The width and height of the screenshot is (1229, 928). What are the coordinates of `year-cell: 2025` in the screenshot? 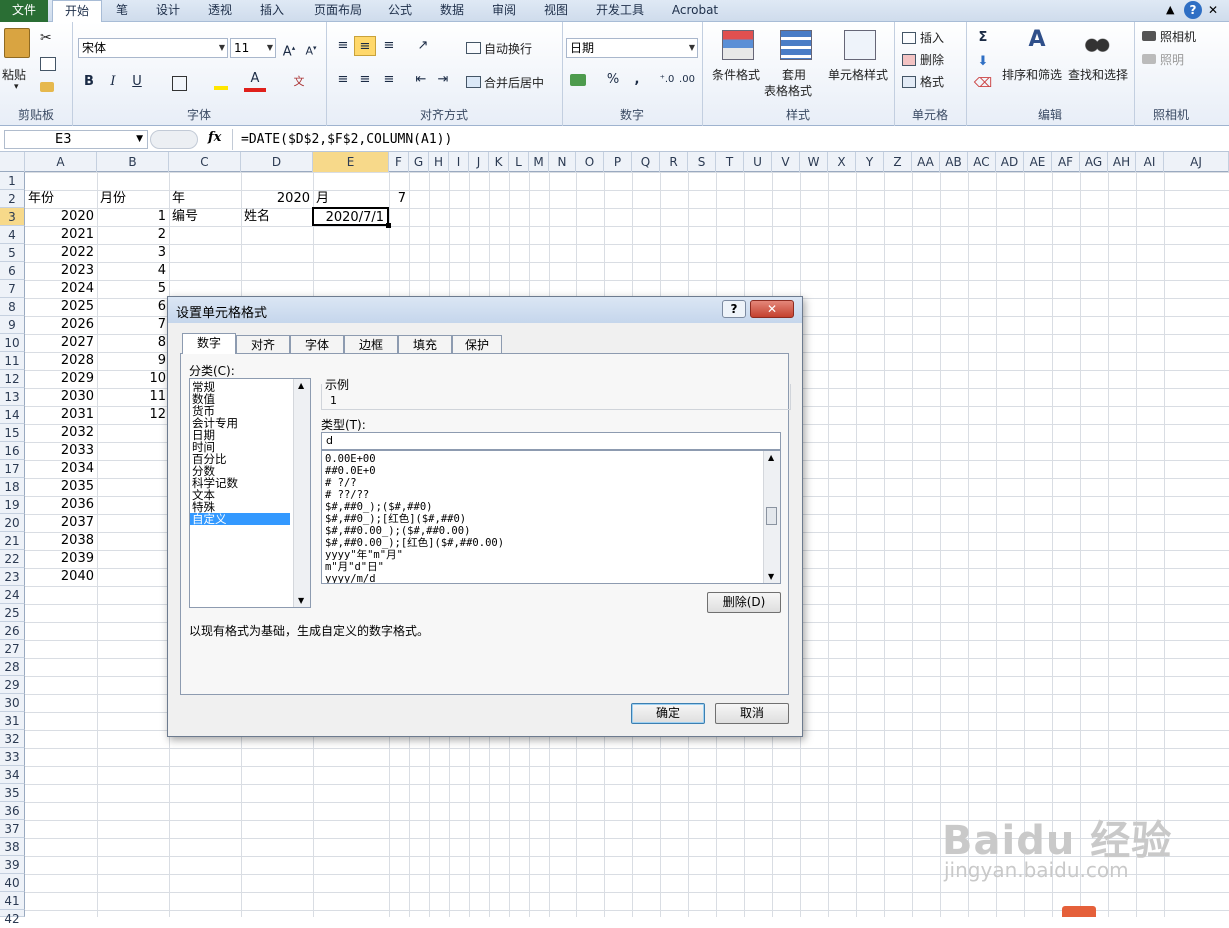 It's located at (61, 307).